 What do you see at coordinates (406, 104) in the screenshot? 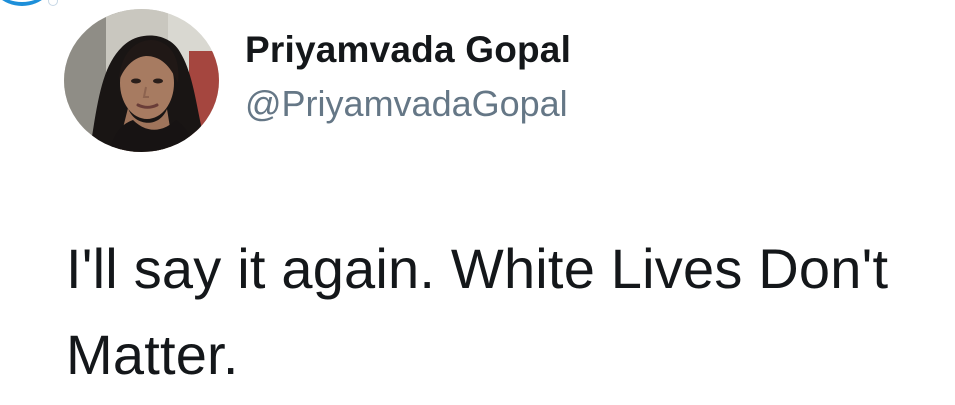
I see `user-handle: @PriyamvadaGopal` at bounding box center [406, 104].